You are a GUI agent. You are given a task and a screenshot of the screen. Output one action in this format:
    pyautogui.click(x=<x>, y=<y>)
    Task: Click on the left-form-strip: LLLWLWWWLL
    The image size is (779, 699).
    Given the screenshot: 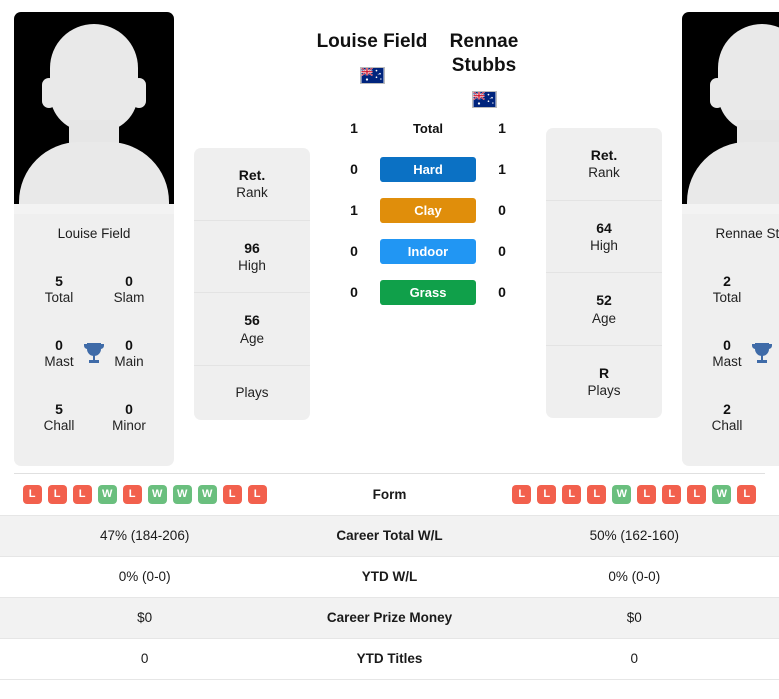 What is the action you would take?
    pyautogui.click(x=144, y=494)
    